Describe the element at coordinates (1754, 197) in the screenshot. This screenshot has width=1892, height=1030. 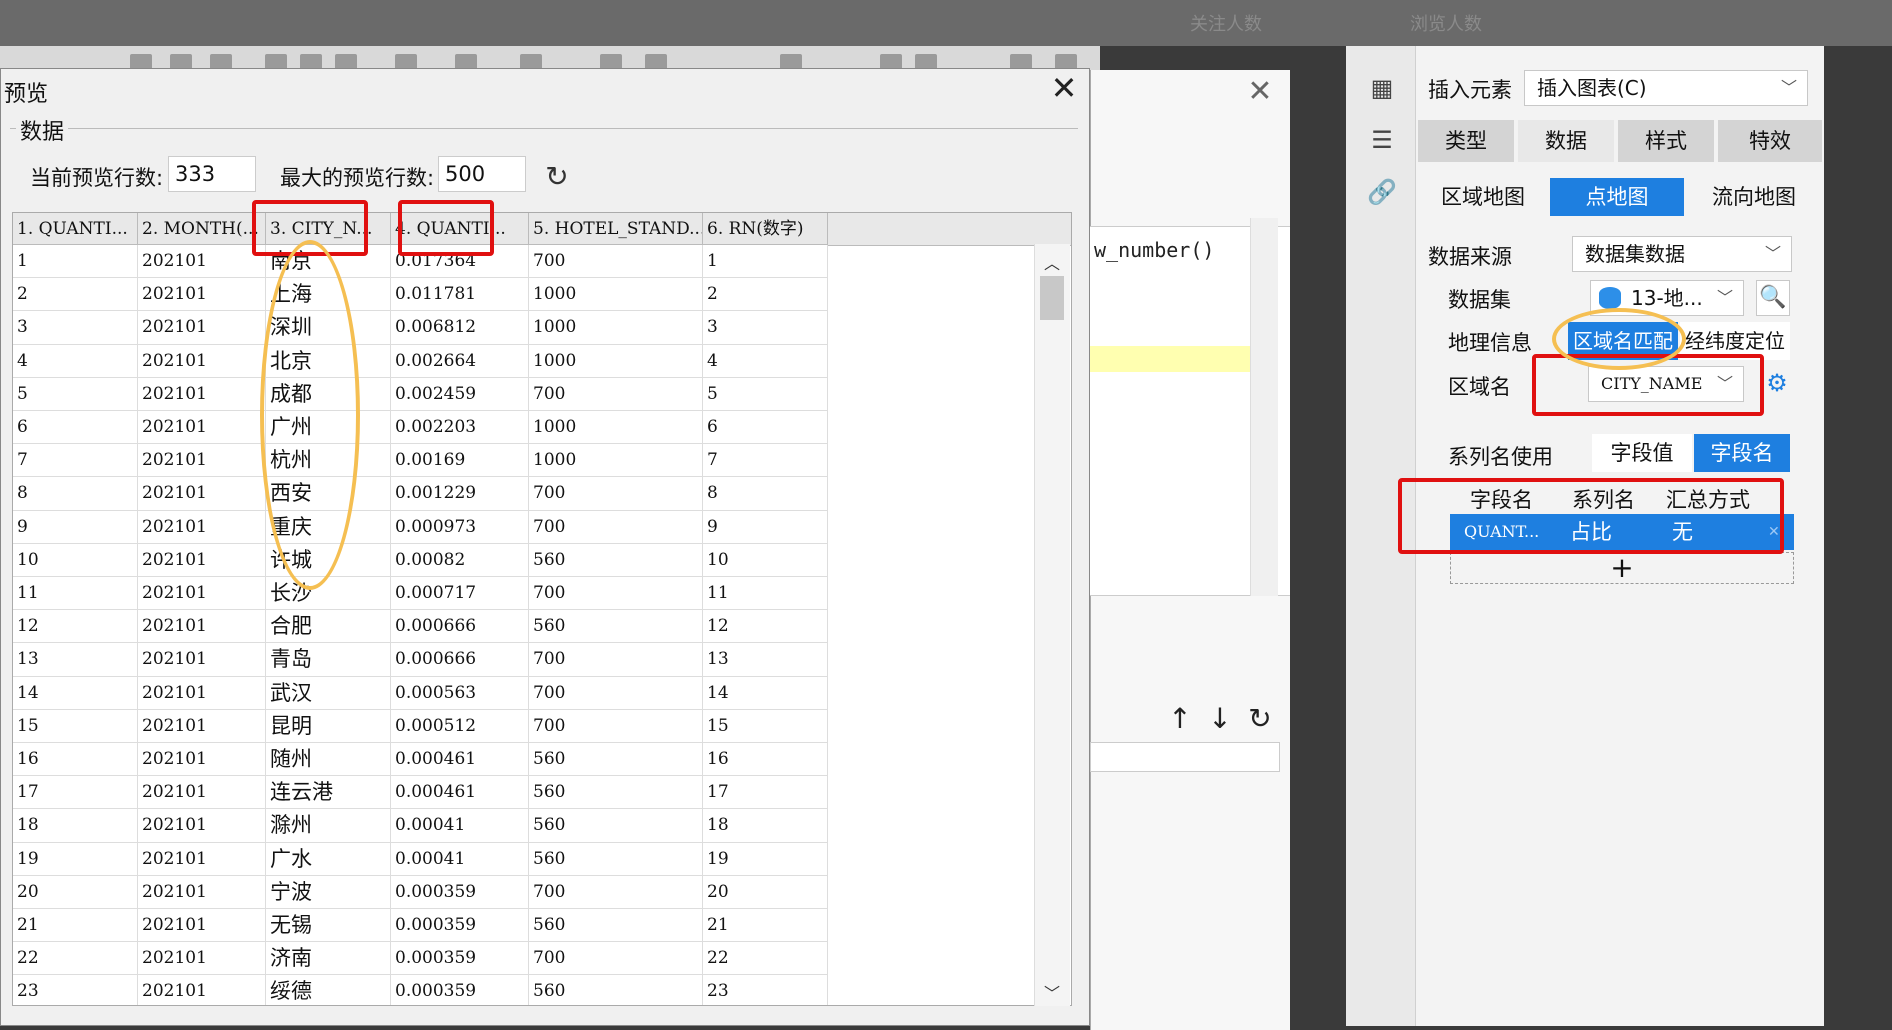
I see `map-type-flow: 流向地图` at that location.